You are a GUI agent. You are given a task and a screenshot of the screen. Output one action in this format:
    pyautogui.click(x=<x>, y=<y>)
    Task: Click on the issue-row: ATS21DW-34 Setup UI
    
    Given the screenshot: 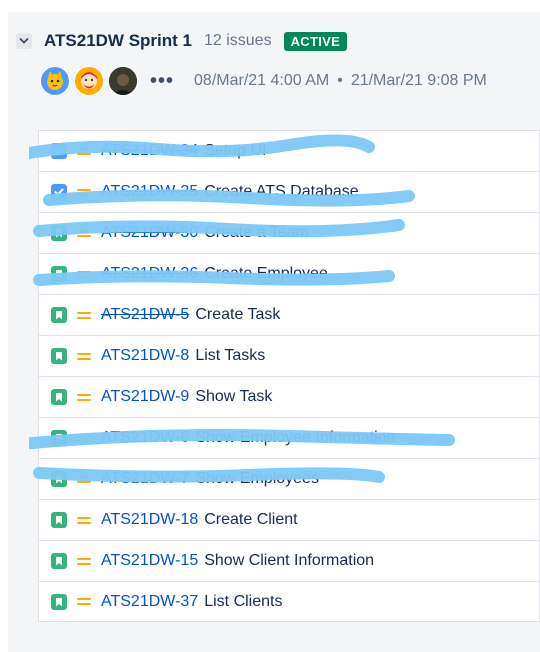 What is the action you would take?
    pyautogui.click(x=284, y=150)
    